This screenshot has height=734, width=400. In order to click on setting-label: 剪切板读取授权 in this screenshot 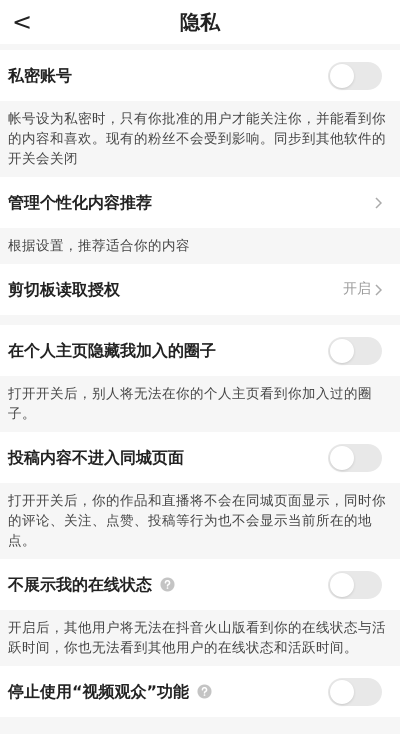, I will do `click(64, 289)`.